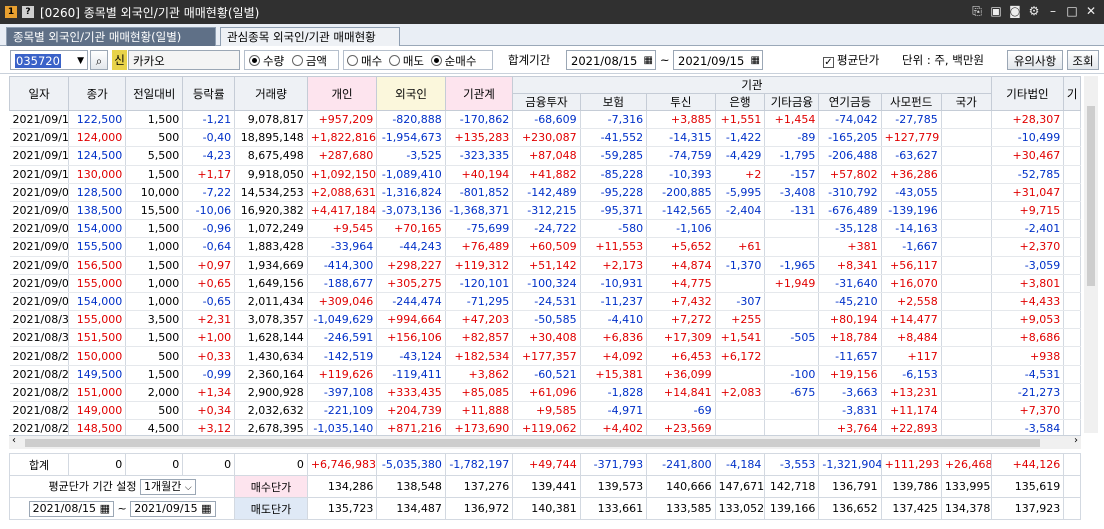  I want to click on notice-button: 유의사항, so click(1035, 60).